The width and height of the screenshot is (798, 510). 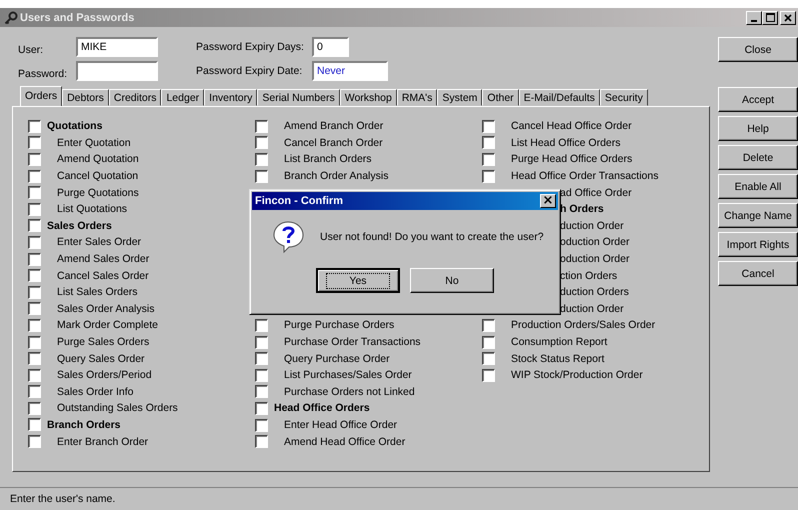 I want to click on minimize-button, so click(x=754, y=17).